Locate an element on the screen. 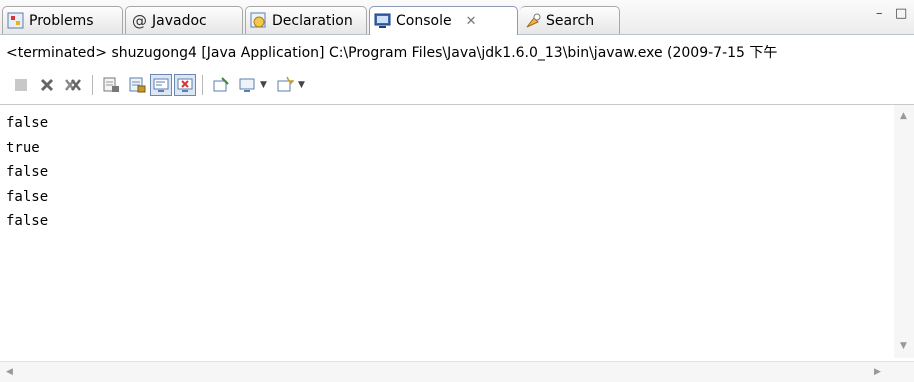 This screenshot has width=914, height=382. remove-launch-button is located at coordinates (47, 85).